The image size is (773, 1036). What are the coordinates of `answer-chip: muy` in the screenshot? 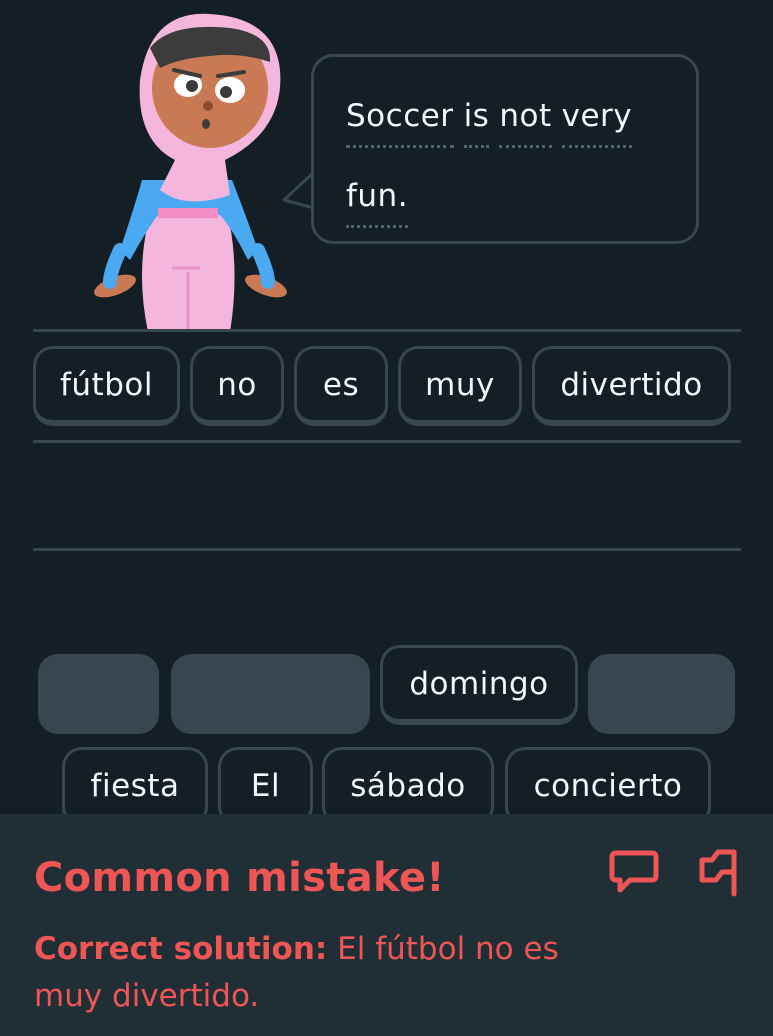 It's located at (460, 386).